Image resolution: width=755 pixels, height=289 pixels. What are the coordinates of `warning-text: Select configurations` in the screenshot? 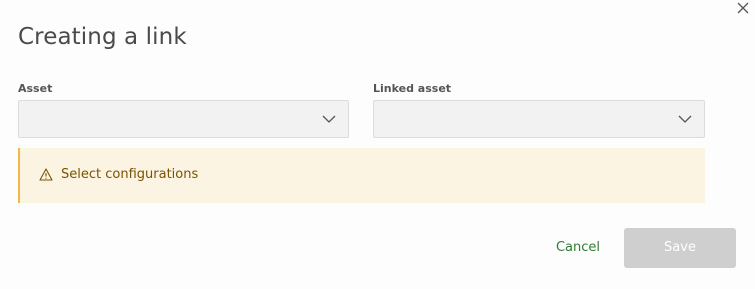 It's located at (130, 174).